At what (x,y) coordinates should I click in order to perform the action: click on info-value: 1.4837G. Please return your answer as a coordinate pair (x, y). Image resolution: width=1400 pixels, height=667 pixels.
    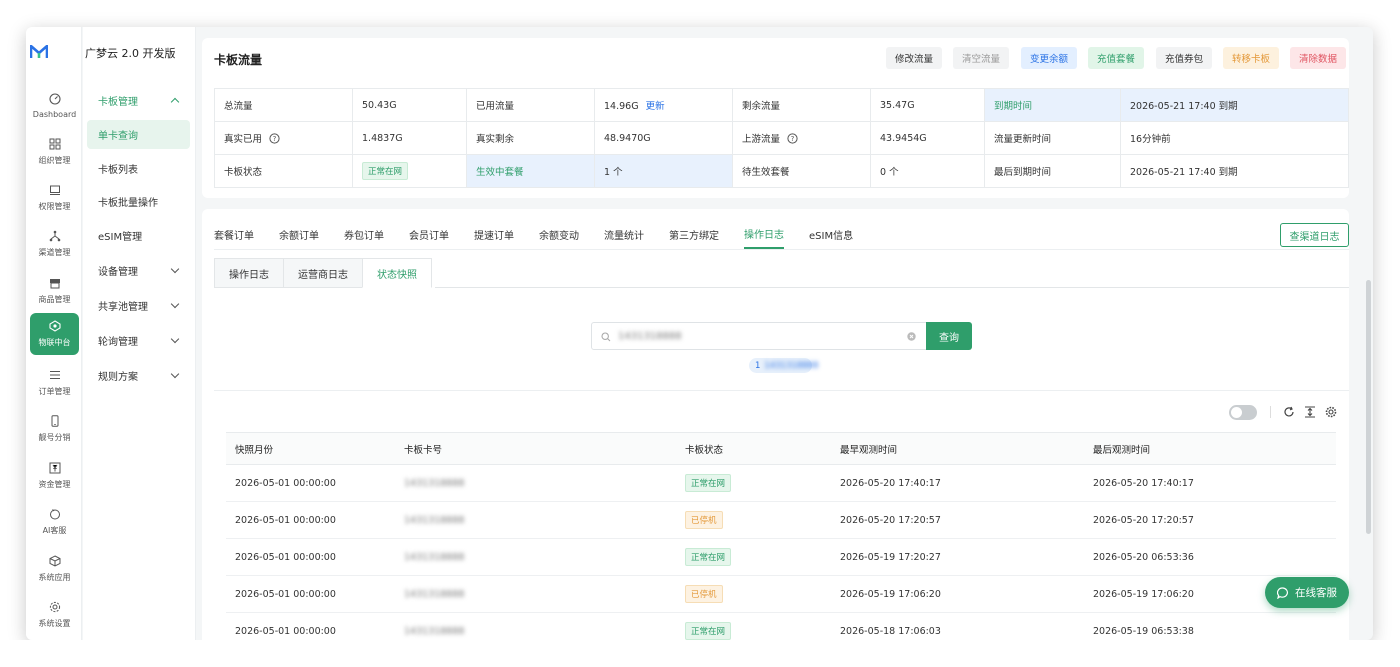
    Looking at the image, I should click on (409, 138).